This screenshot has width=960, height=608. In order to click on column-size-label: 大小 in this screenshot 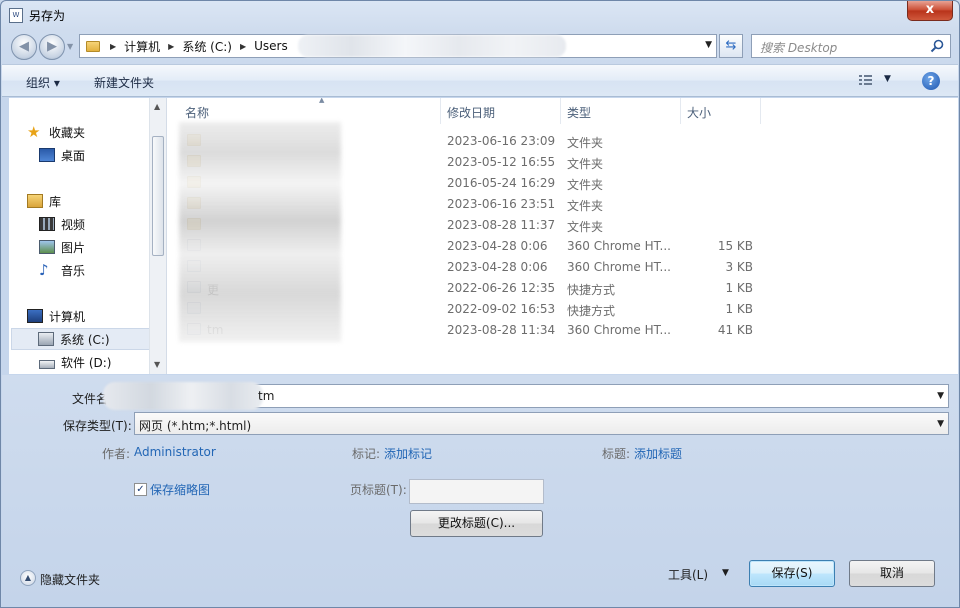, I will do `click(699, 113)`.